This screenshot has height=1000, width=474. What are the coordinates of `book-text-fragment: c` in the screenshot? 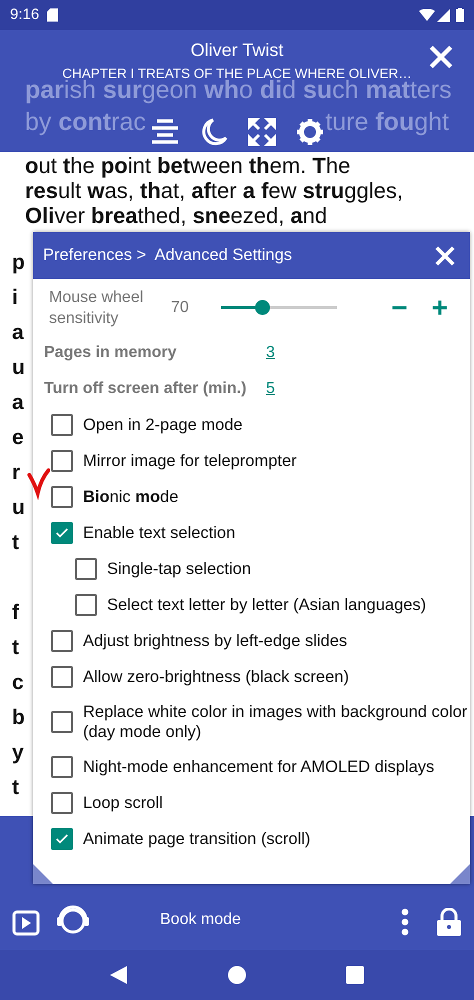 It's located at (18, 682).